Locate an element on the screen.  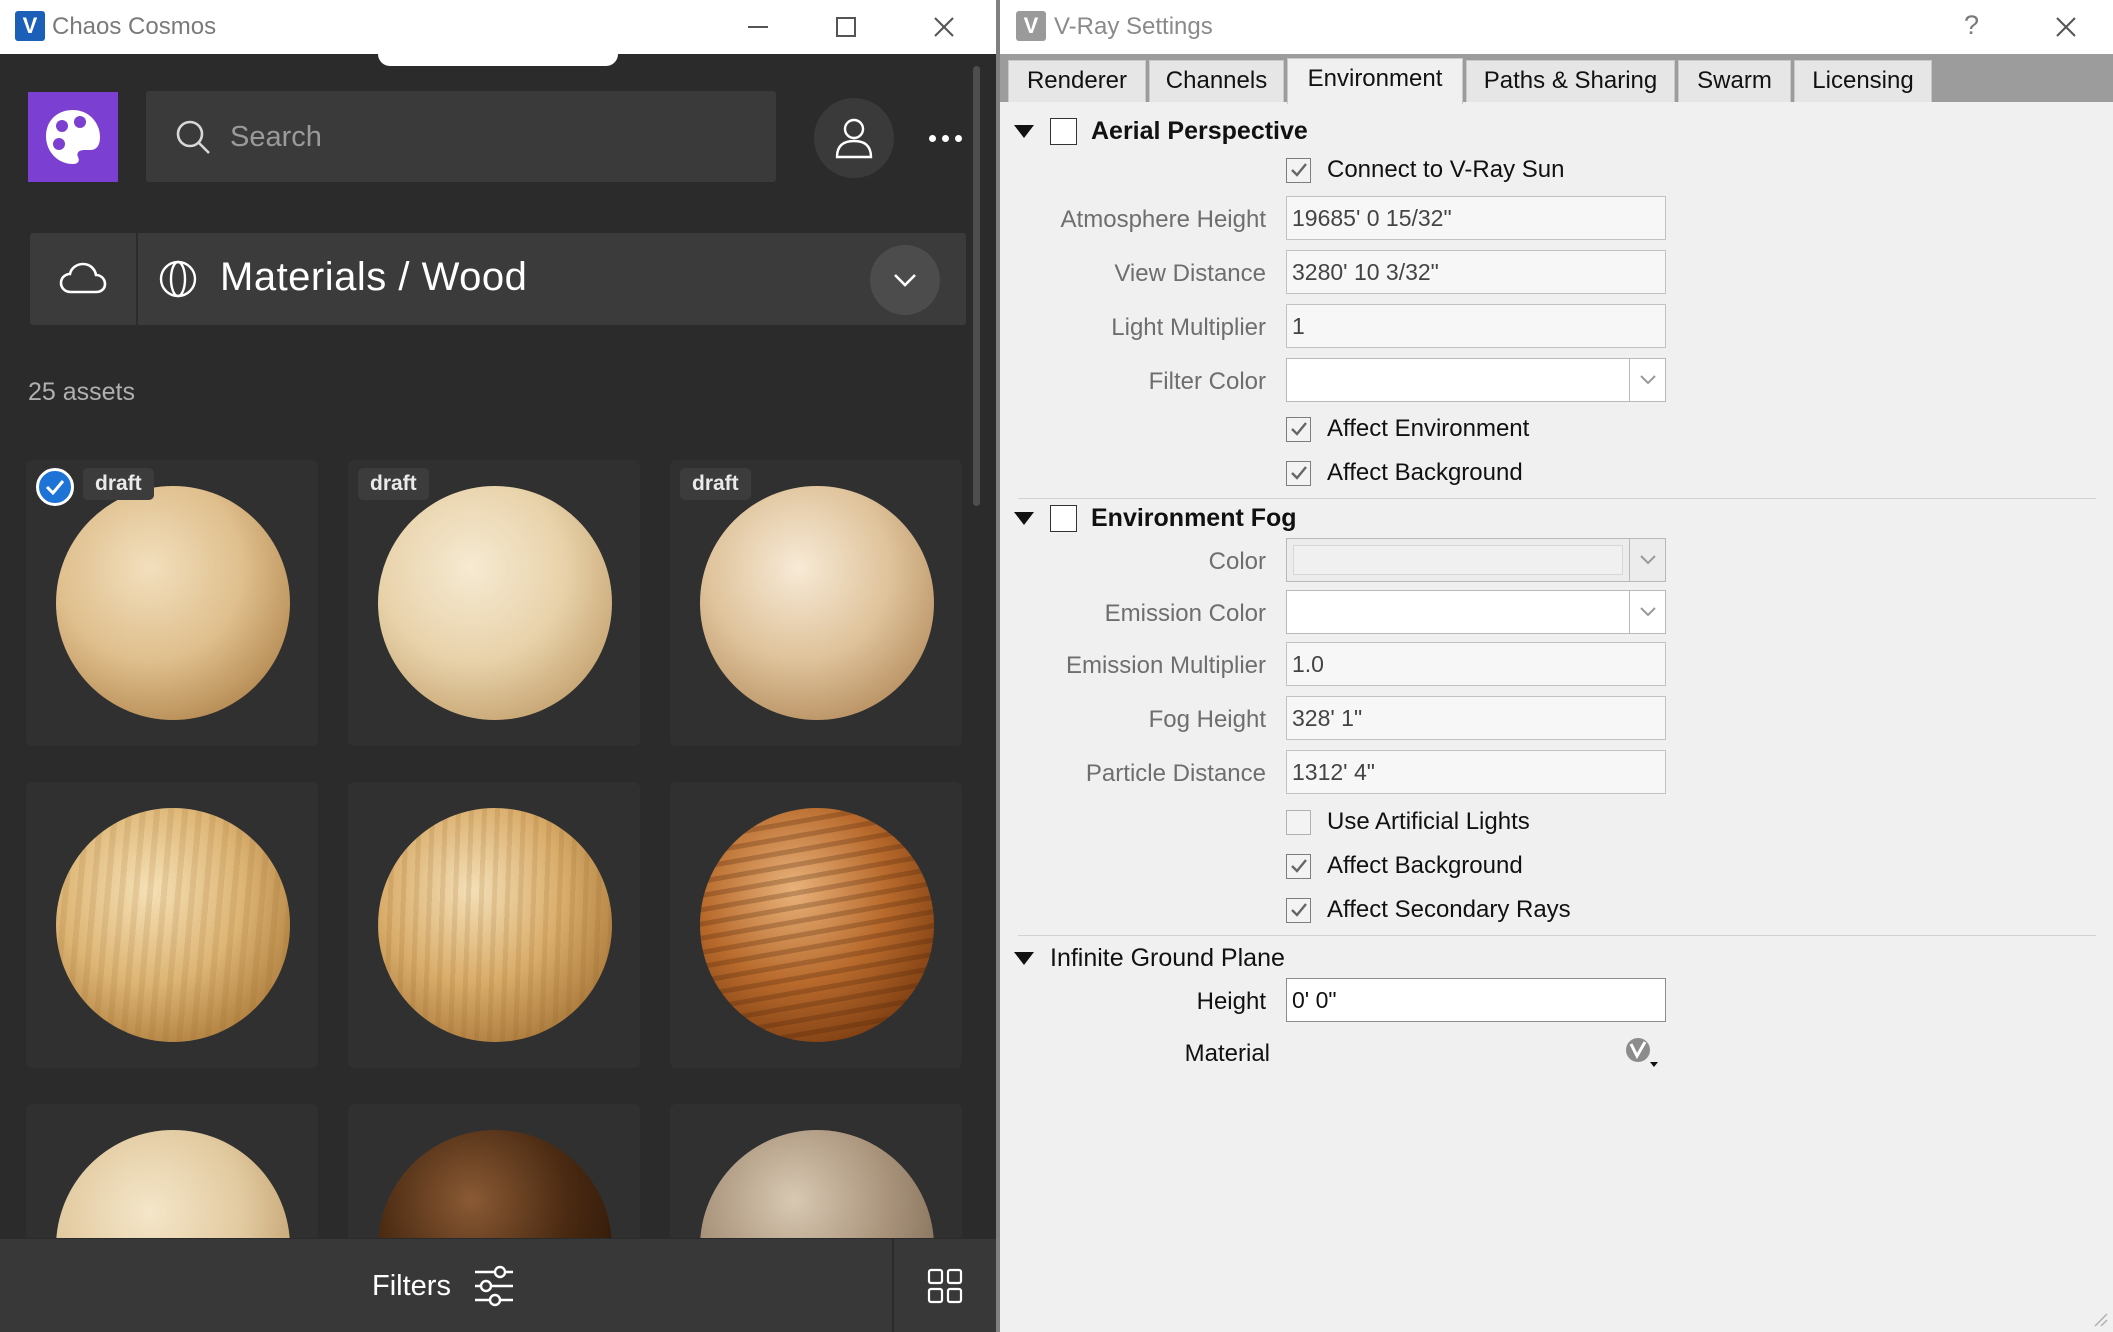
aerial-perspective-header: Aerial Perspective is located at coordinates (1161, 131).